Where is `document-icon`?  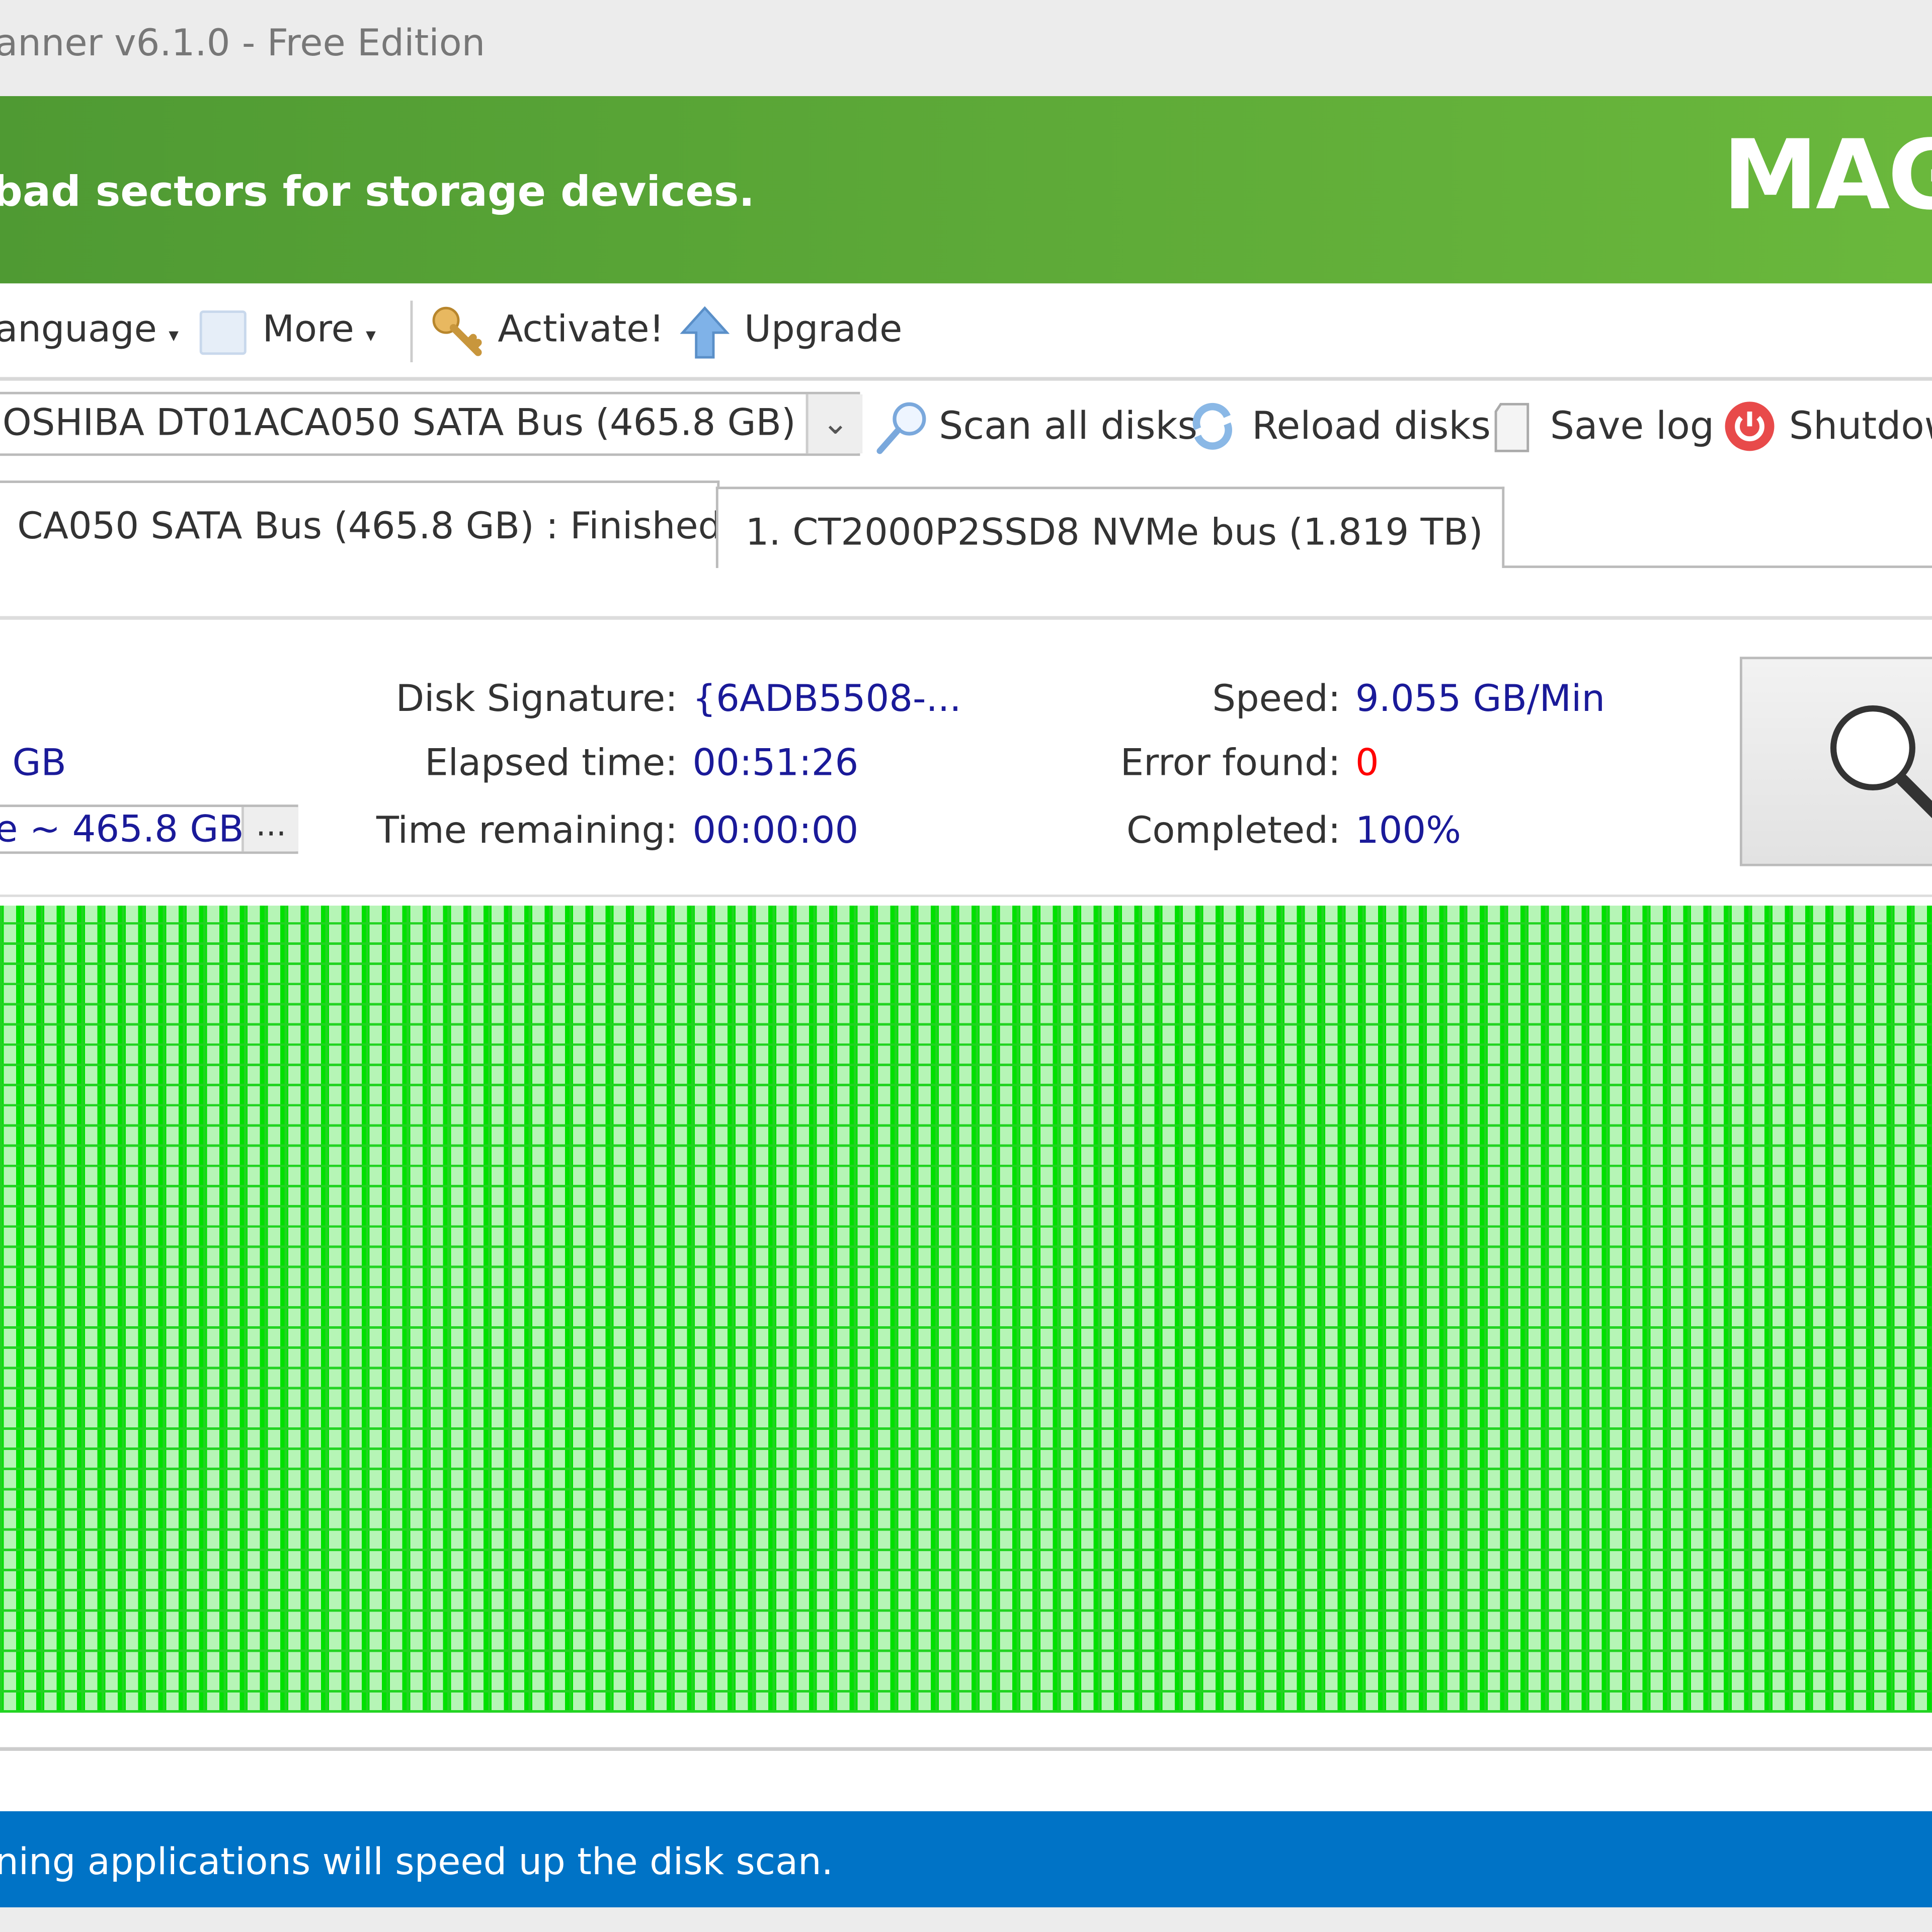 document-icon is located at coordinates (1512, 428).